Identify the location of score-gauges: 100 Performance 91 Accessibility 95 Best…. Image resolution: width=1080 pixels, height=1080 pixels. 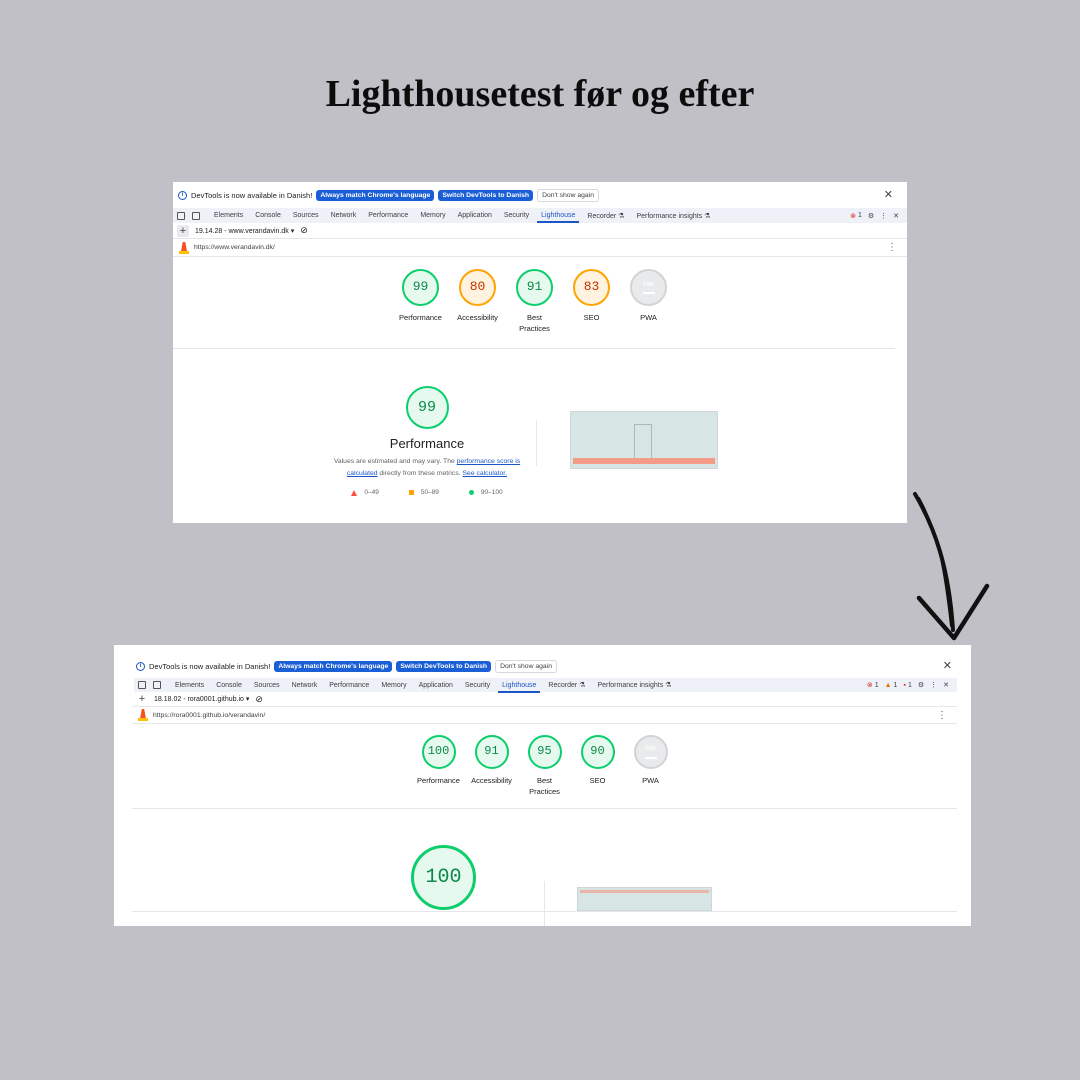
(544, 766).